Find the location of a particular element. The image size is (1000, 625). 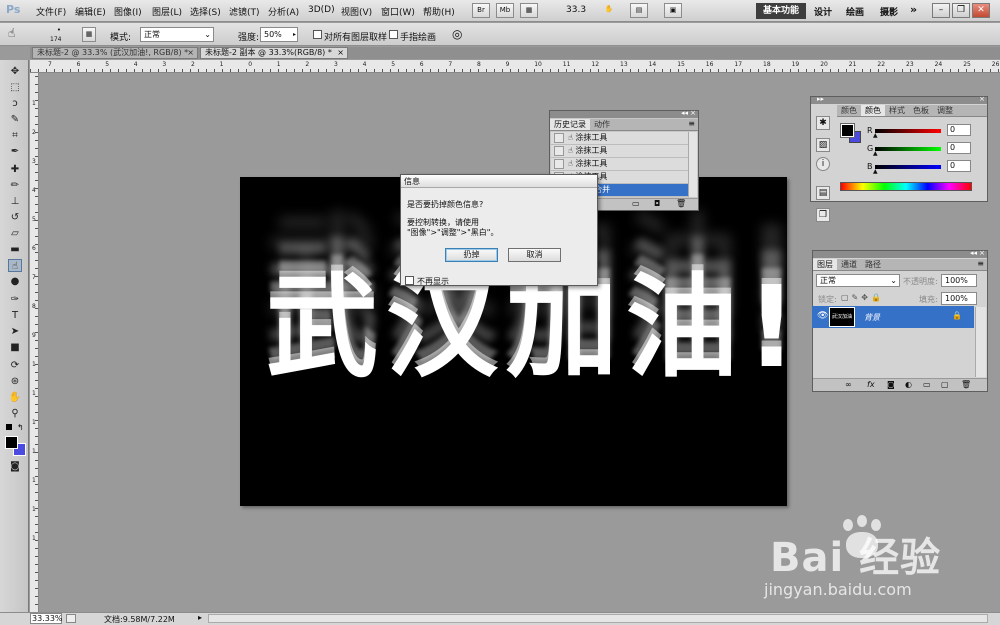

dialog-title: 信息 is located at coordinates (499, 181).